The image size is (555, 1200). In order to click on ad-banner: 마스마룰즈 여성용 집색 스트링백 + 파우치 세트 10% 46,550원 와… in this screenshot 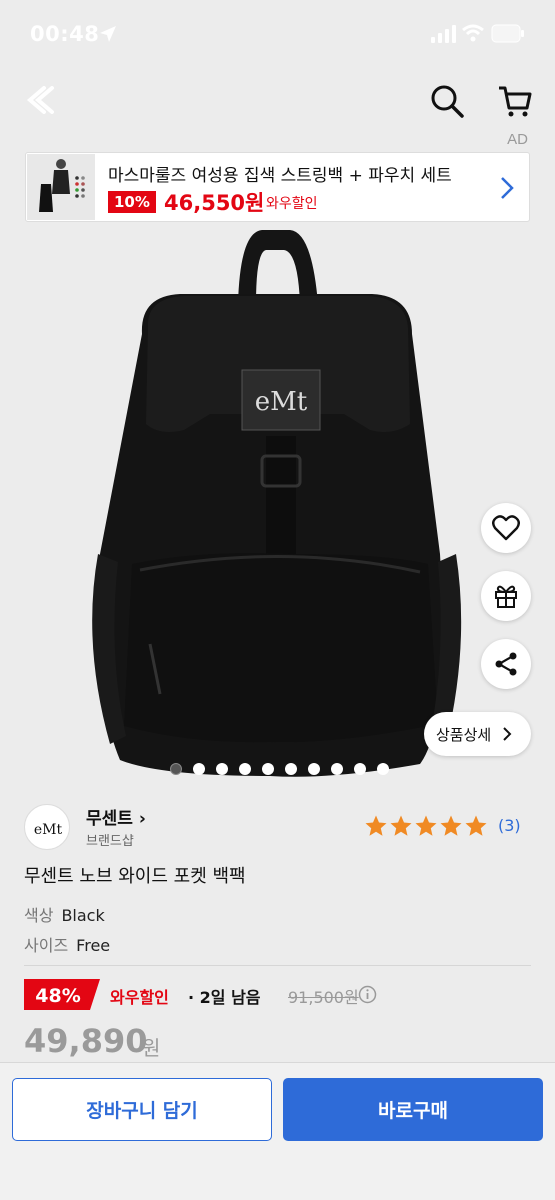, I will do `click(277, 187)`.